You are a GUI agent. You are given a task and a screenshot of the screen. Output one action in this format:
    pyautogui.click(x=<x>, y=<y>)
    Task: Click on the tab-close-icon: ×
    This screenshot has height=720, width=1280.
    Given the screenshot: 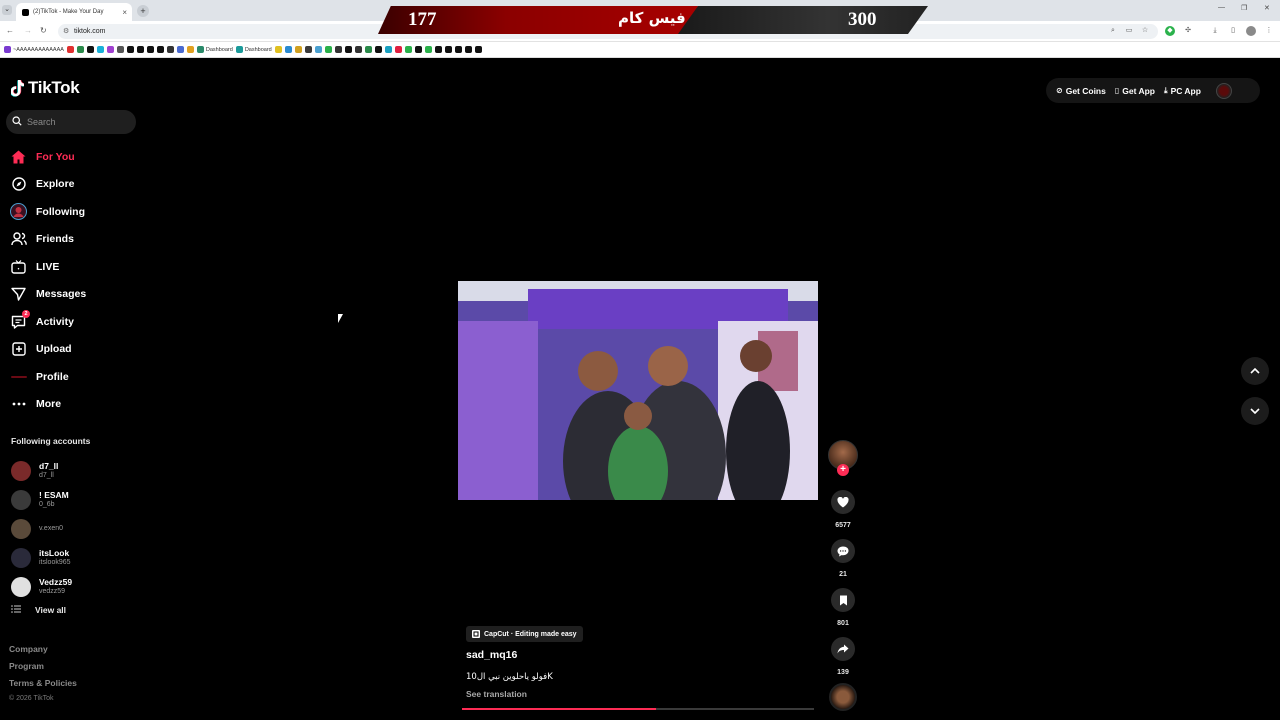 What is the action you would take?
    pyautogui.click(x=124, y=12)
    